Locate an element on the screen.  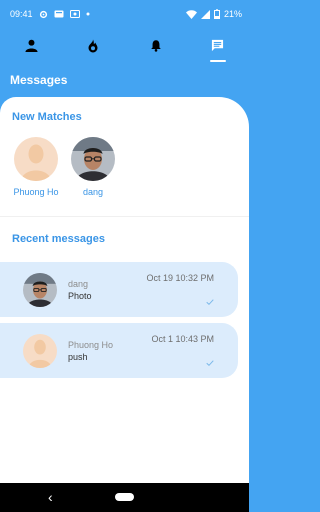
flame-icon is located at coordinates (93, 48).